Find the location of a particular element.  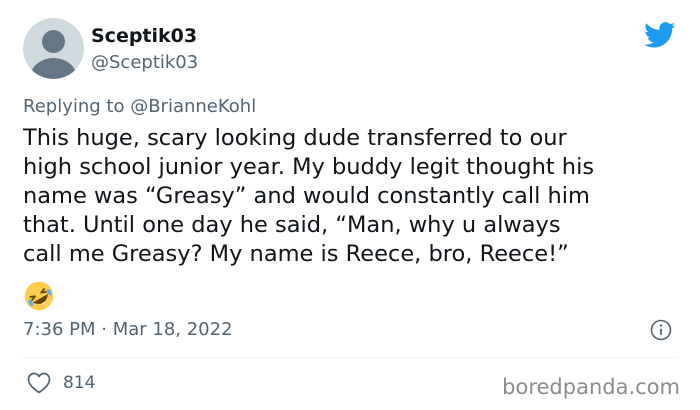

display-name: Sceptik03 is located at coordinates (144, 36).